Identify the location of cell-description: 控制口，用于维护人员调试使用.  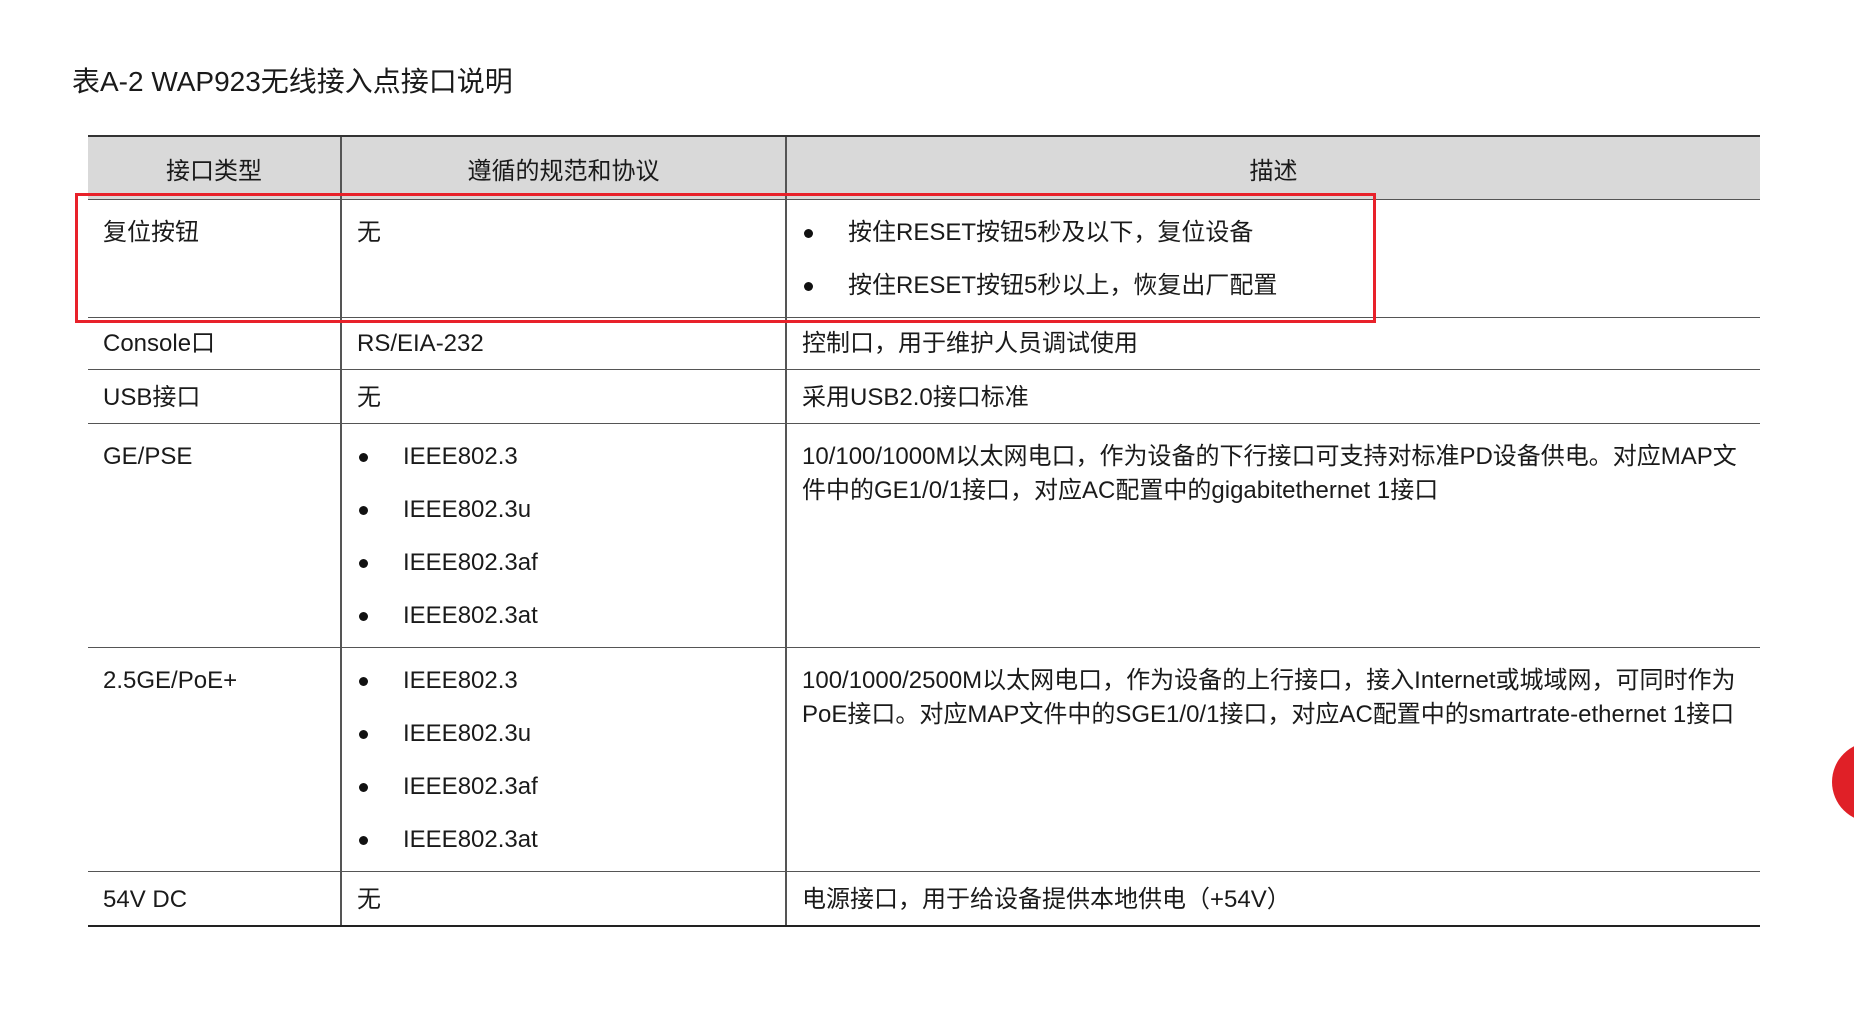
(1272, 343).